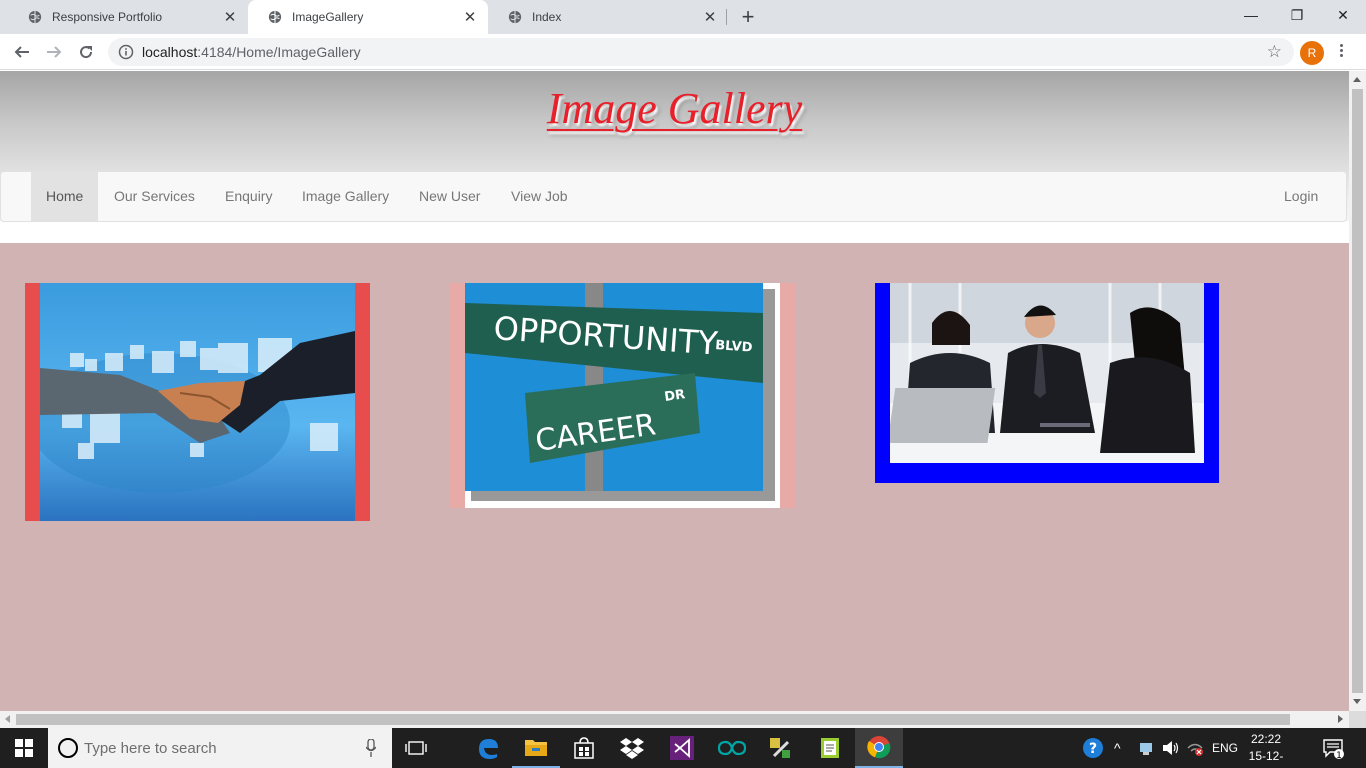 This screenshot has height=768, width=1366. What do you see at coordinates (1266, 739) in the screenshot?
I see `clock-time: 22:22` at bounding box center [1266, 739].